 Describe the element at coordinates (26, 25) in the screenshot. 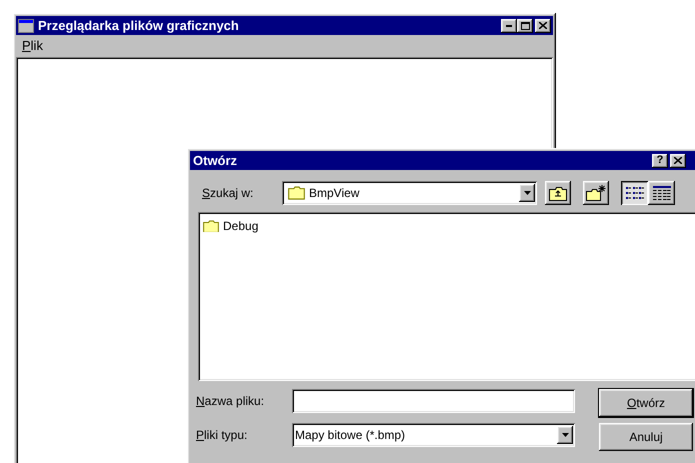

I see `window-icon` at that location.